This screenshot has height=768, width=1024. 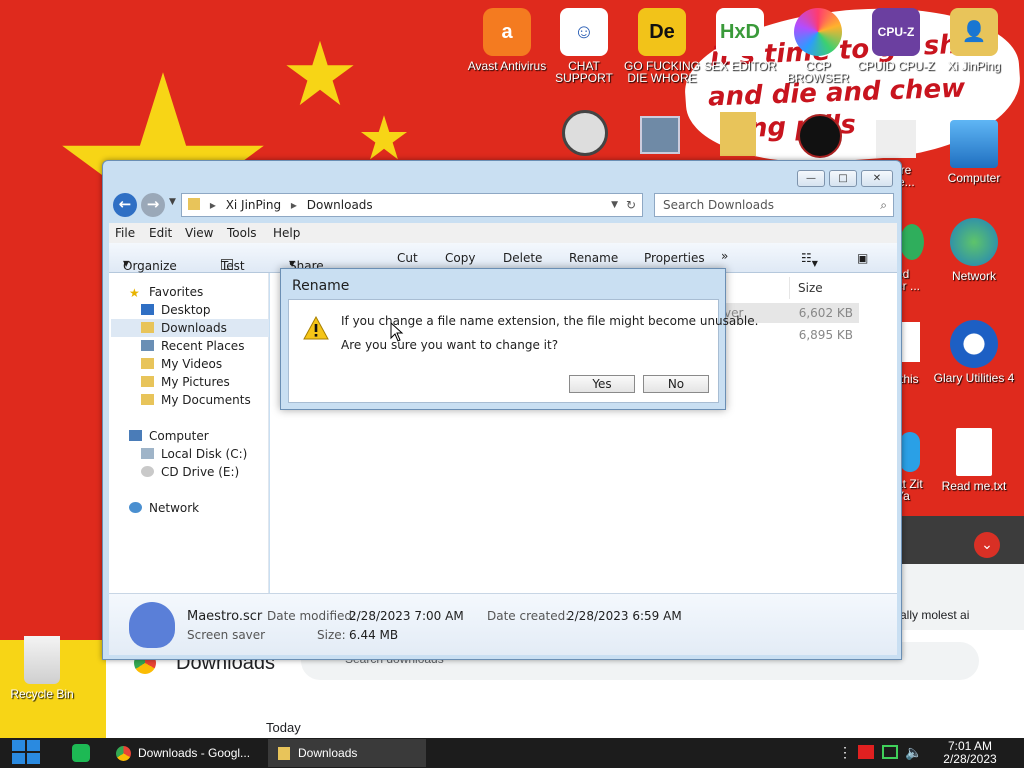 I want to click on menu-file: File, so click(x=125, y=233).